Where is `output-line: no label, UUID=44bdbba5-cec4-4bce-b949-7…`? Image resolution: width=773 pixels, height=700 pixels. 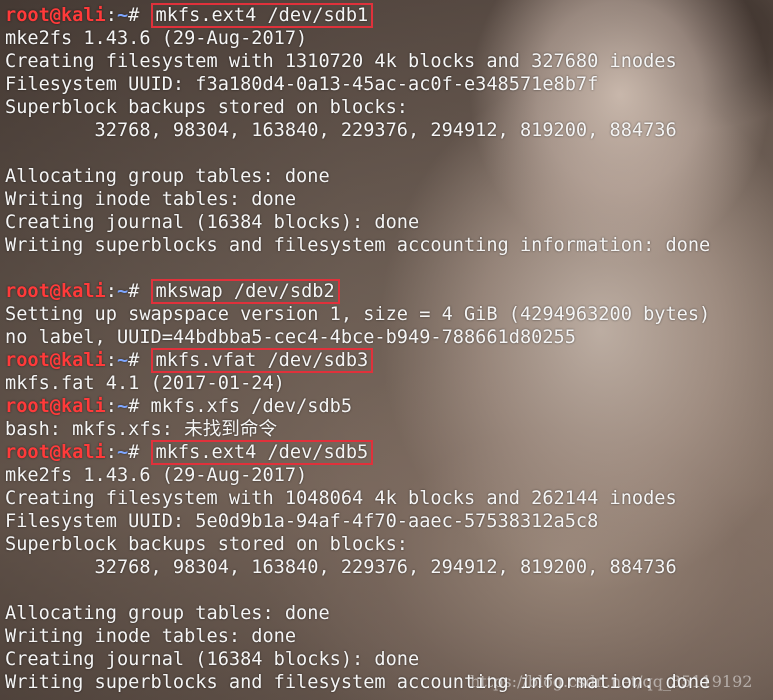
output-line: no label, UUID=44bdbba5-cec4-4bce-b949-7… is located at coordinates (290, 337).